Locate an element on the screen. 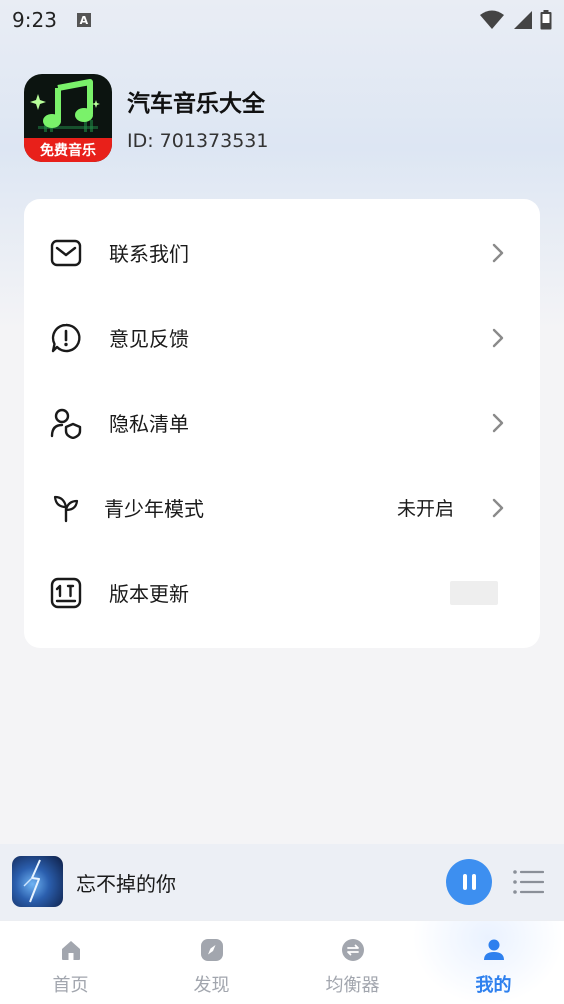 The width and height of the screenshot is (564, 1004). tab-mine: 我的 is located at coordinates (493, 962).